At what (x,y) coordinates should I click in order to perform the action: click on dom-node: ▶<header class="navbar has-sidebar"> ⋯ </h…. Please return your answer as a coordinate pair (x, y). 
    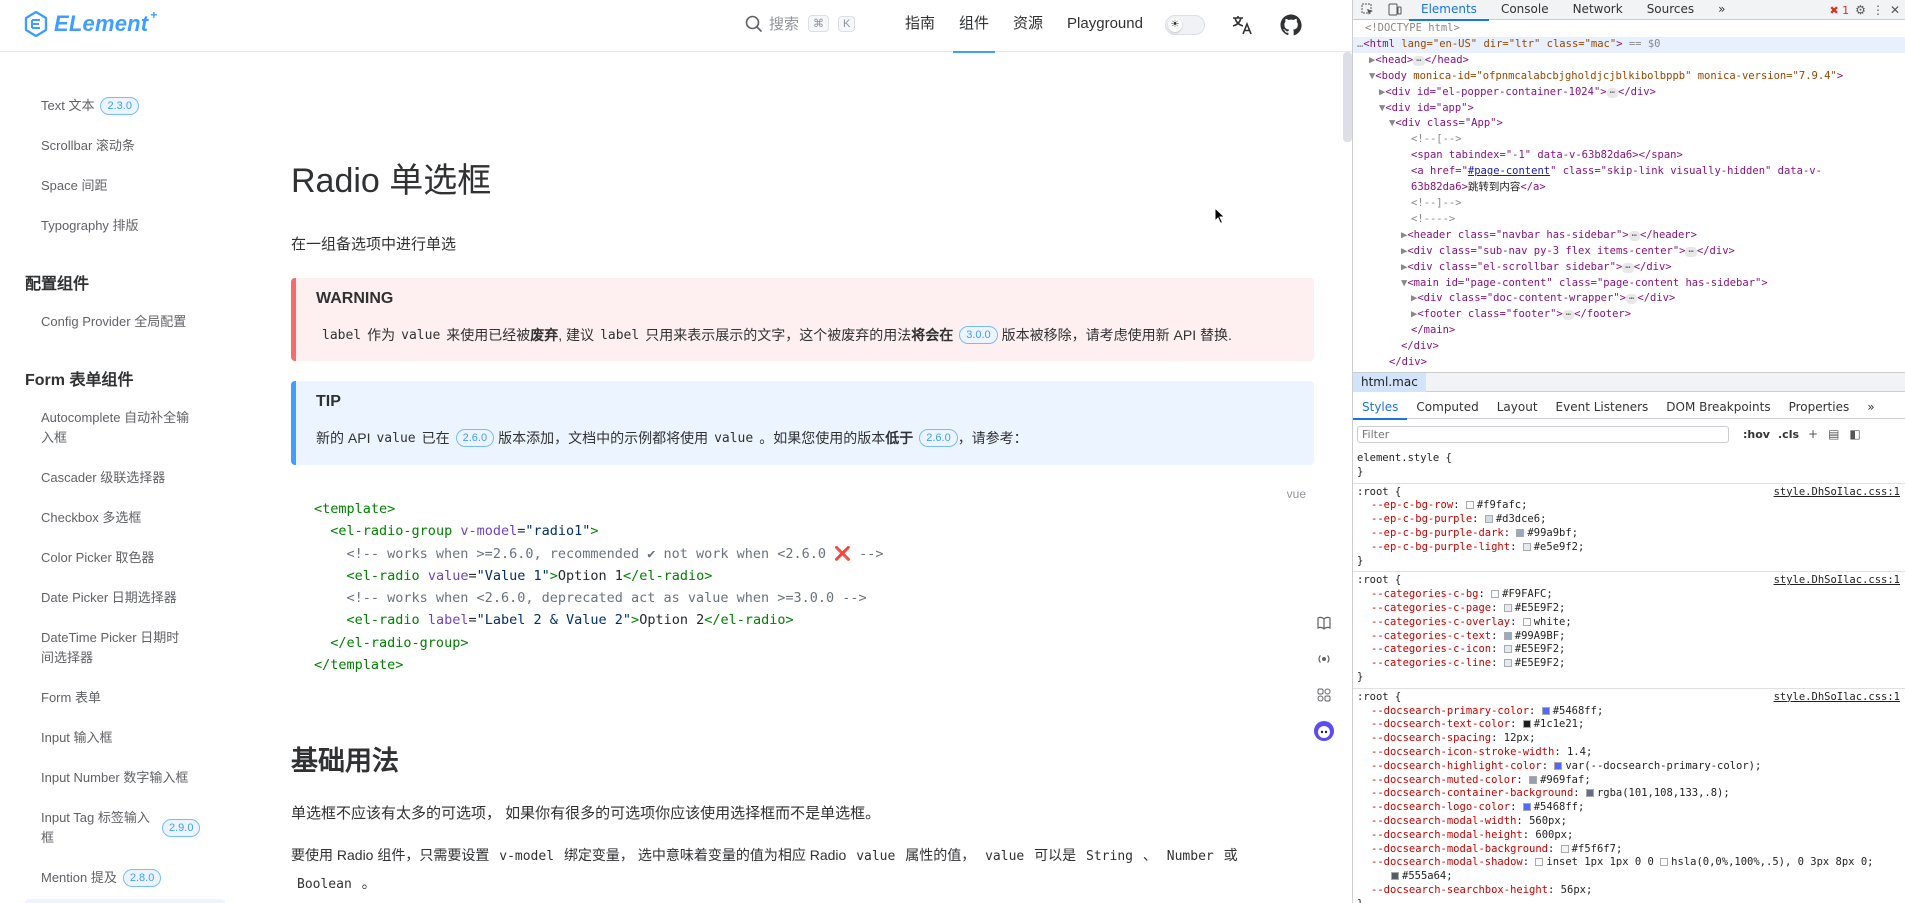
    Looking at the image, I should click on (1629, 236).